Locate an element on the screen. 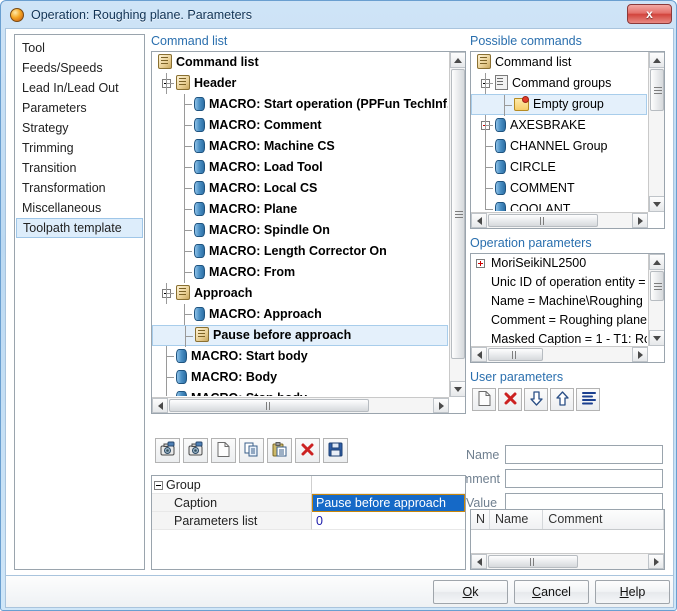 This screenshot has height=611, width=677. user-parameters-toolbar is located at coordinates (536, 399).